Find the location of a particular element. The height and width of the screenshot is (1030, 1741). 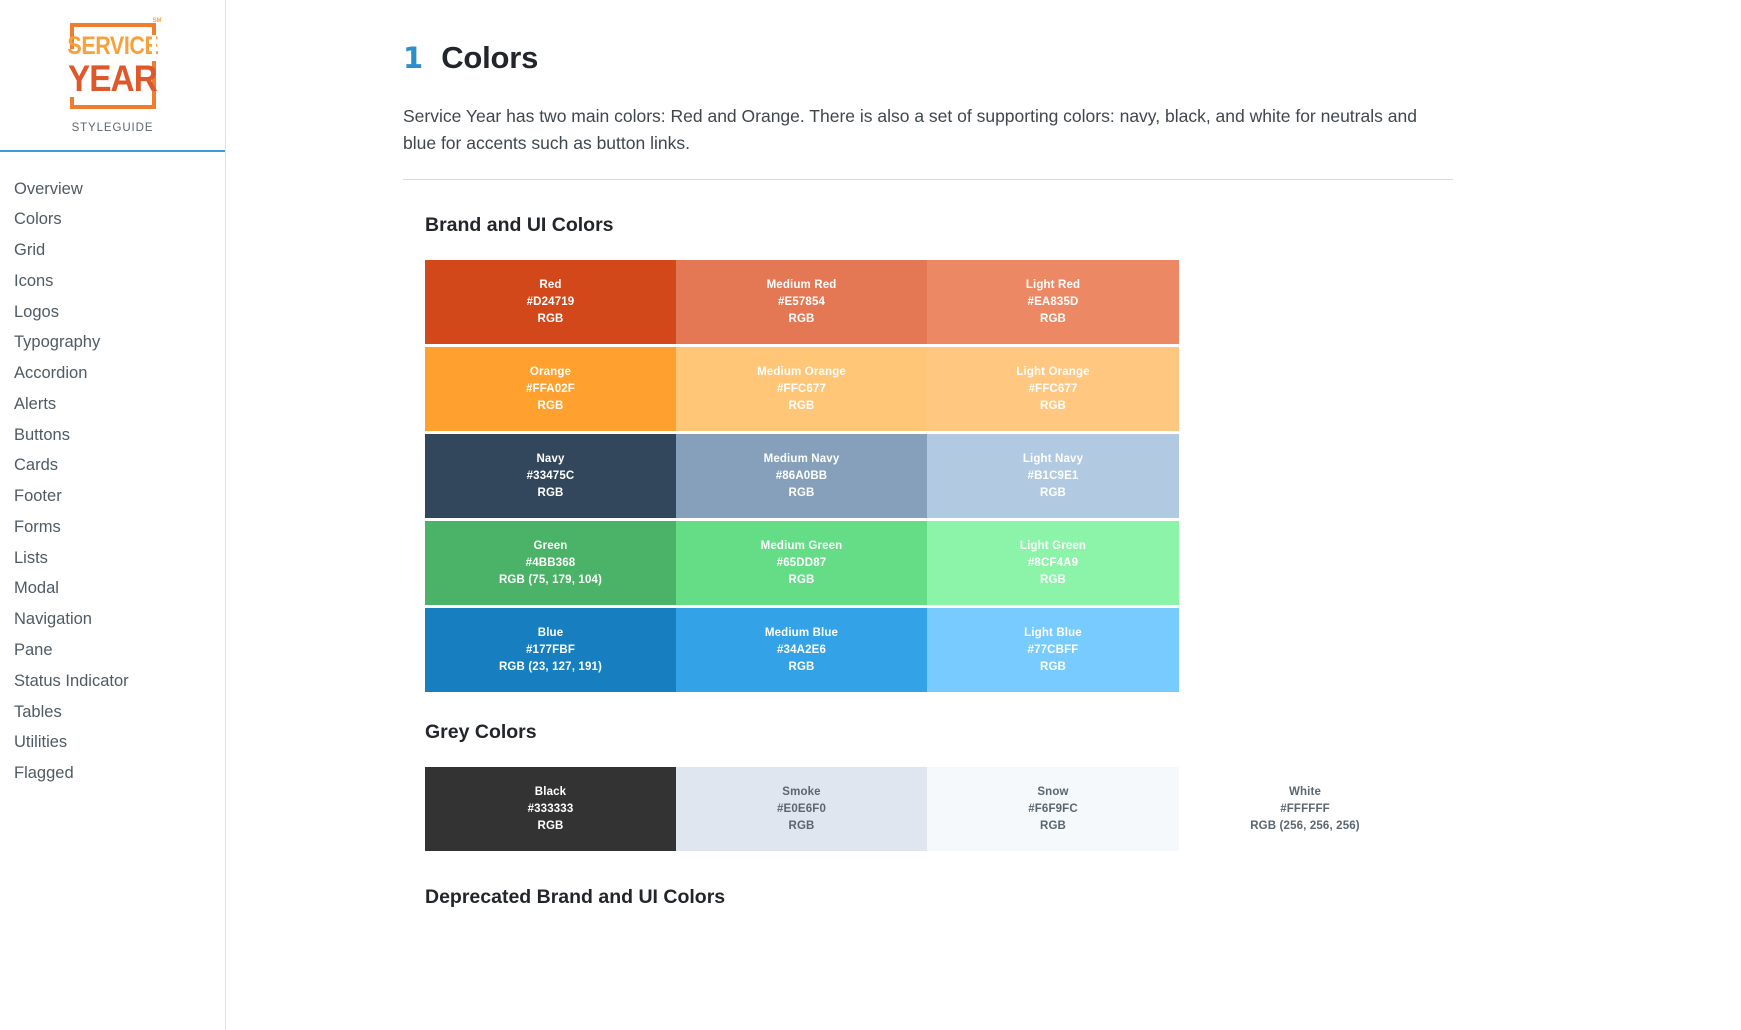

swatch-snow: Snow #F6F9FC RGB is located at coordinates (1053, 809).